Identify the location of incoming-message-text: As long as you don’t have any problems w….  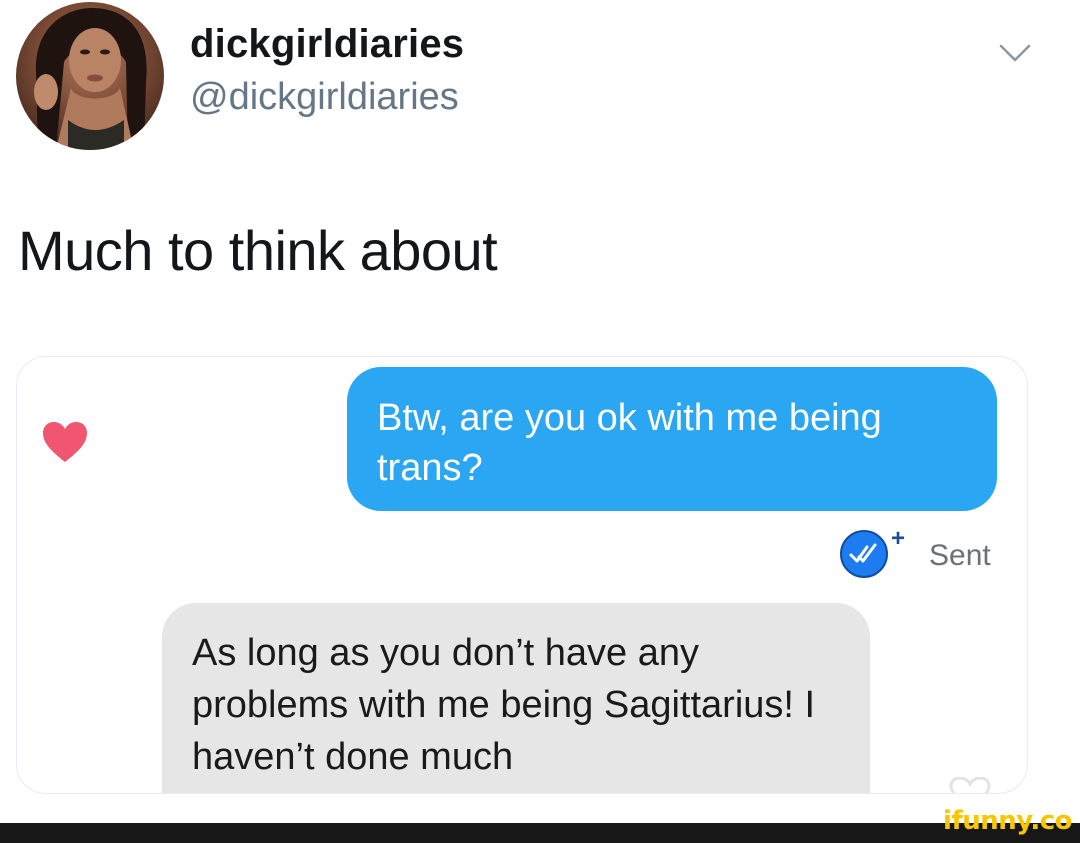
(504, 705).